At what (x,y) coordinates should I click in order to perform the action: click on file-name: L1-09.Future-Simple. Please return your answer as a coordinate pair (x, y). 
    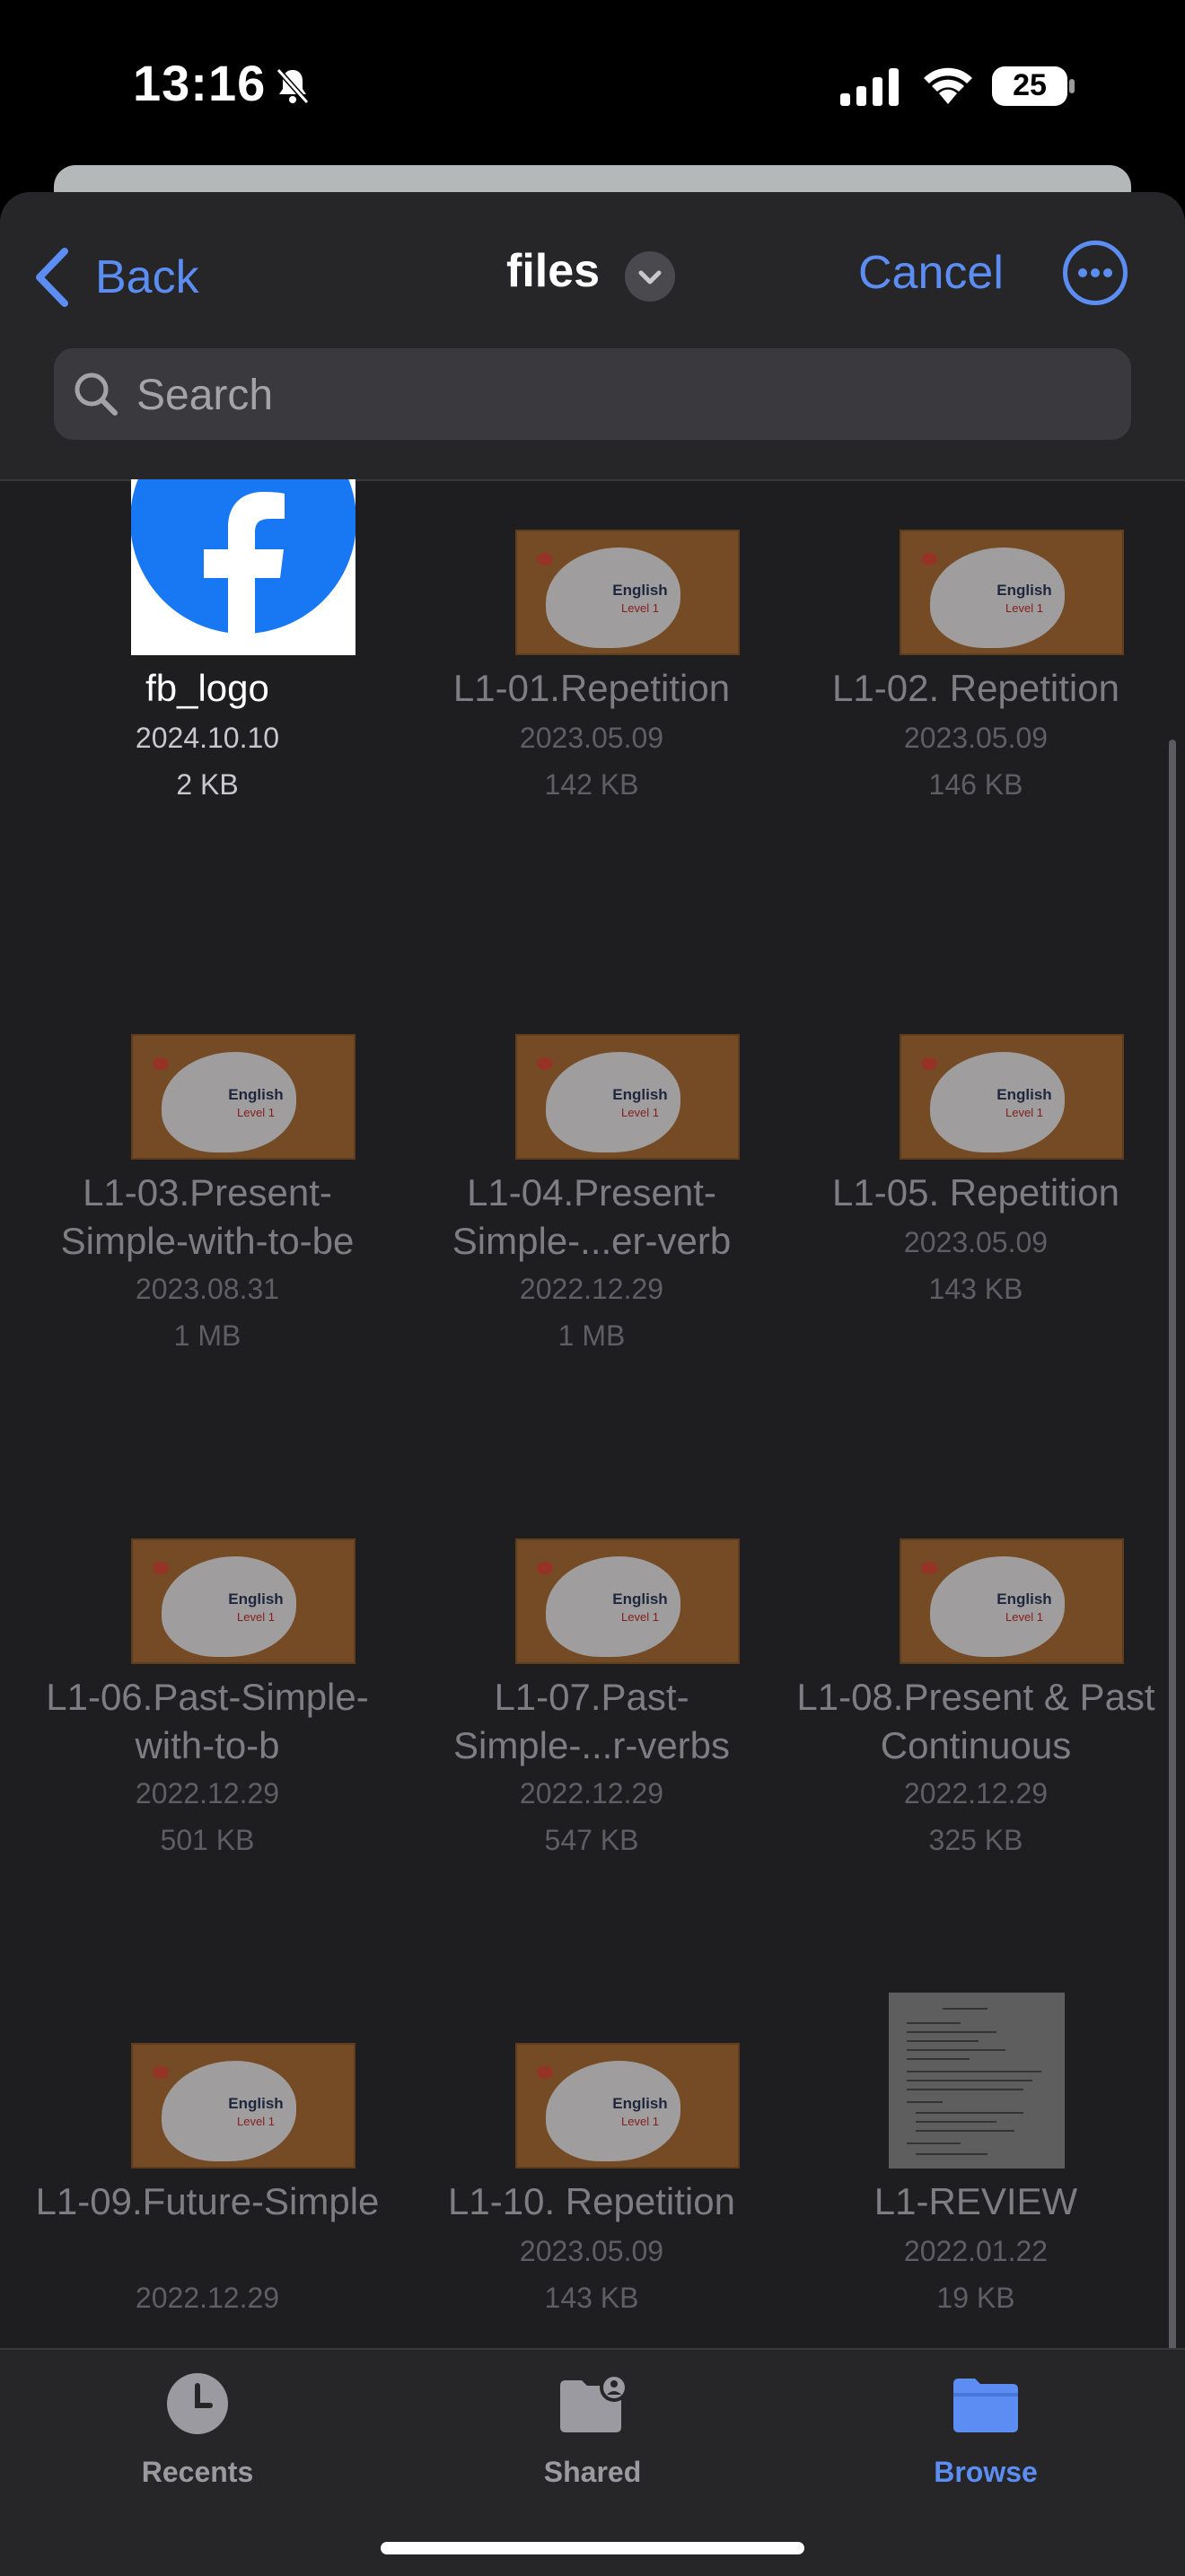
    Looking at the image, I should click on (207, 2201).